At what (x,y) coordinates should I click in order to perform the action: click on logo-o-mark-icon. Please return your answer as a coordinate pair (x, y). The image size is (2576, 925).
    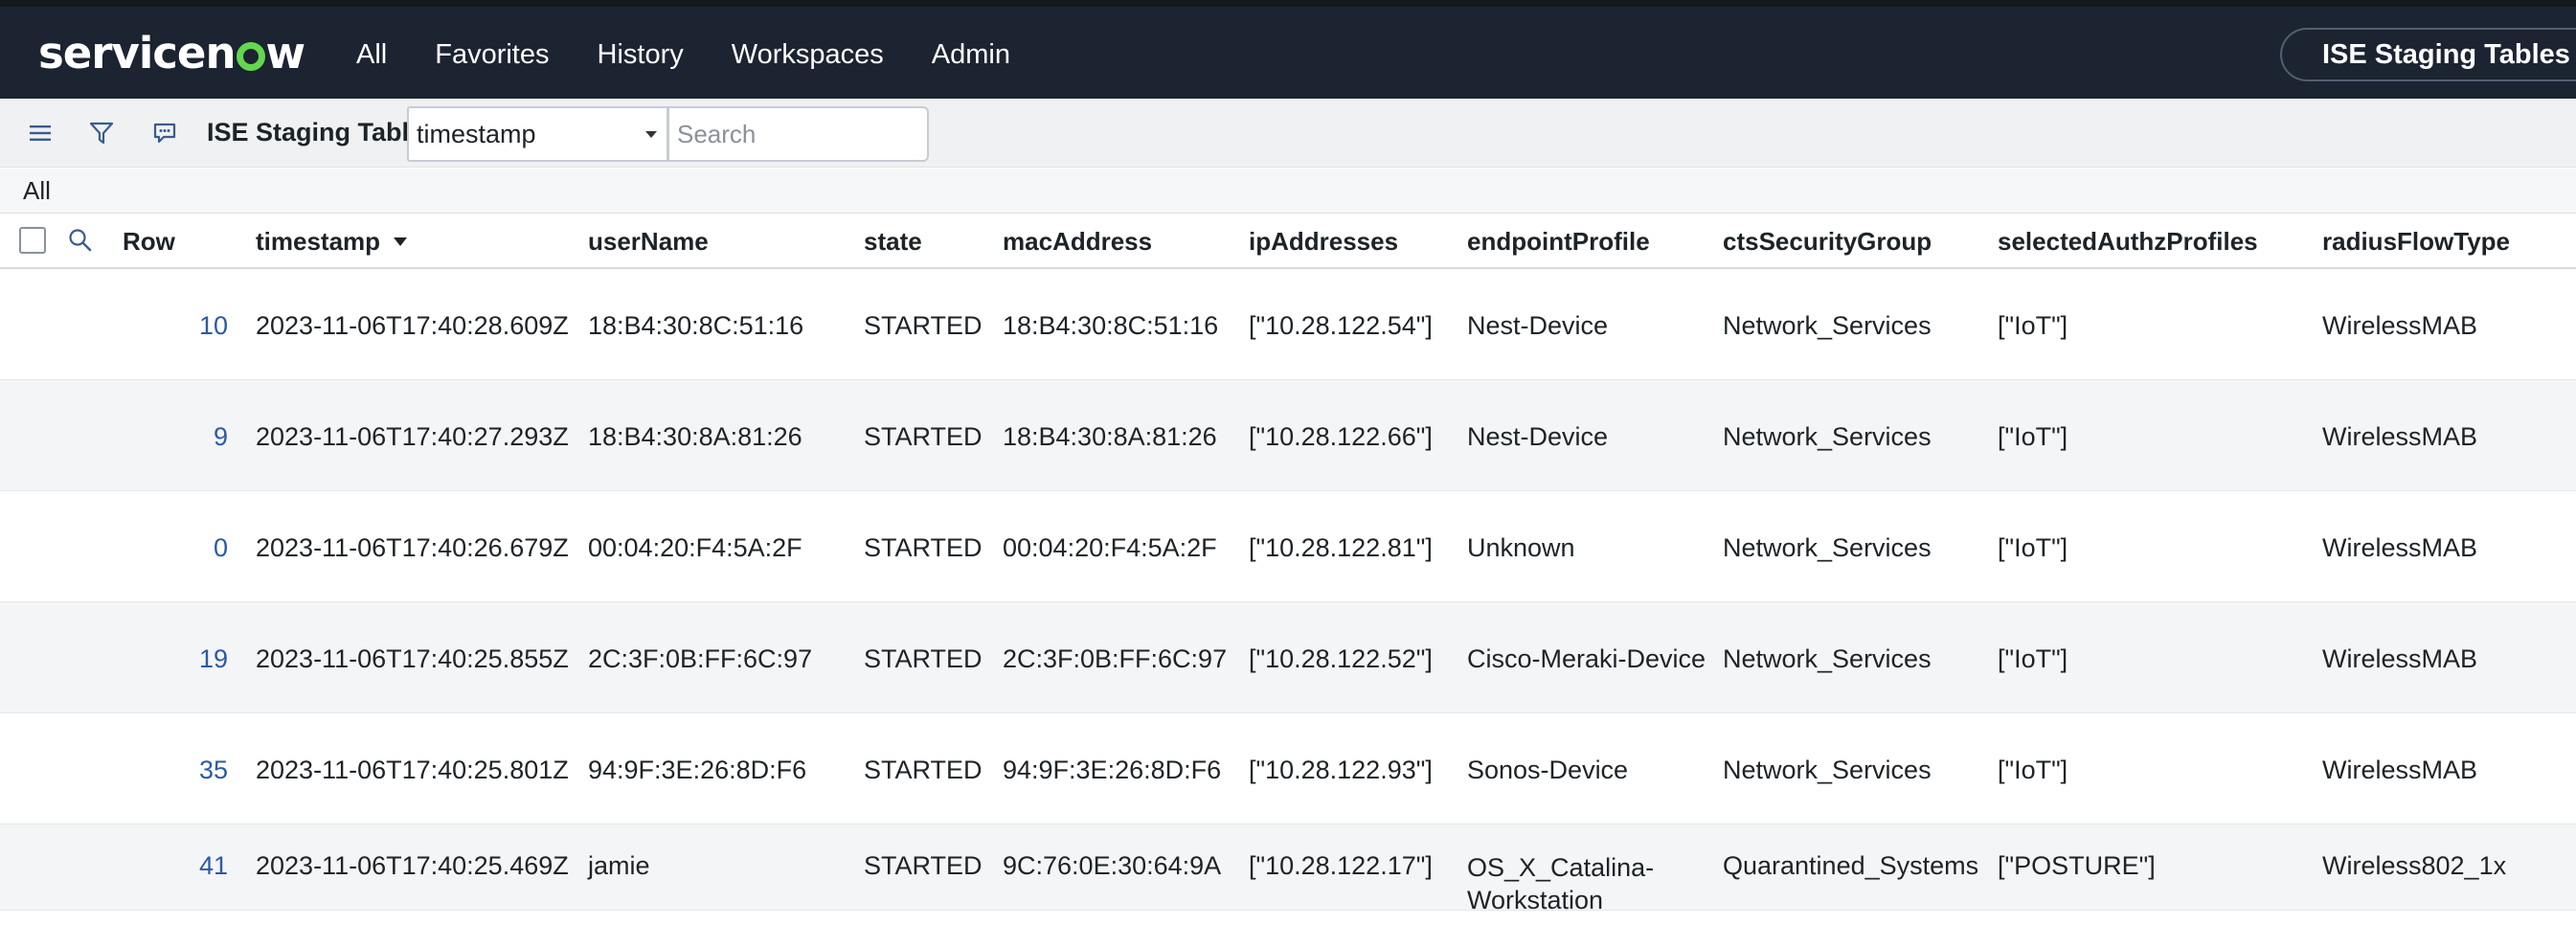
    Looking at the image, I should click on (251, 56).